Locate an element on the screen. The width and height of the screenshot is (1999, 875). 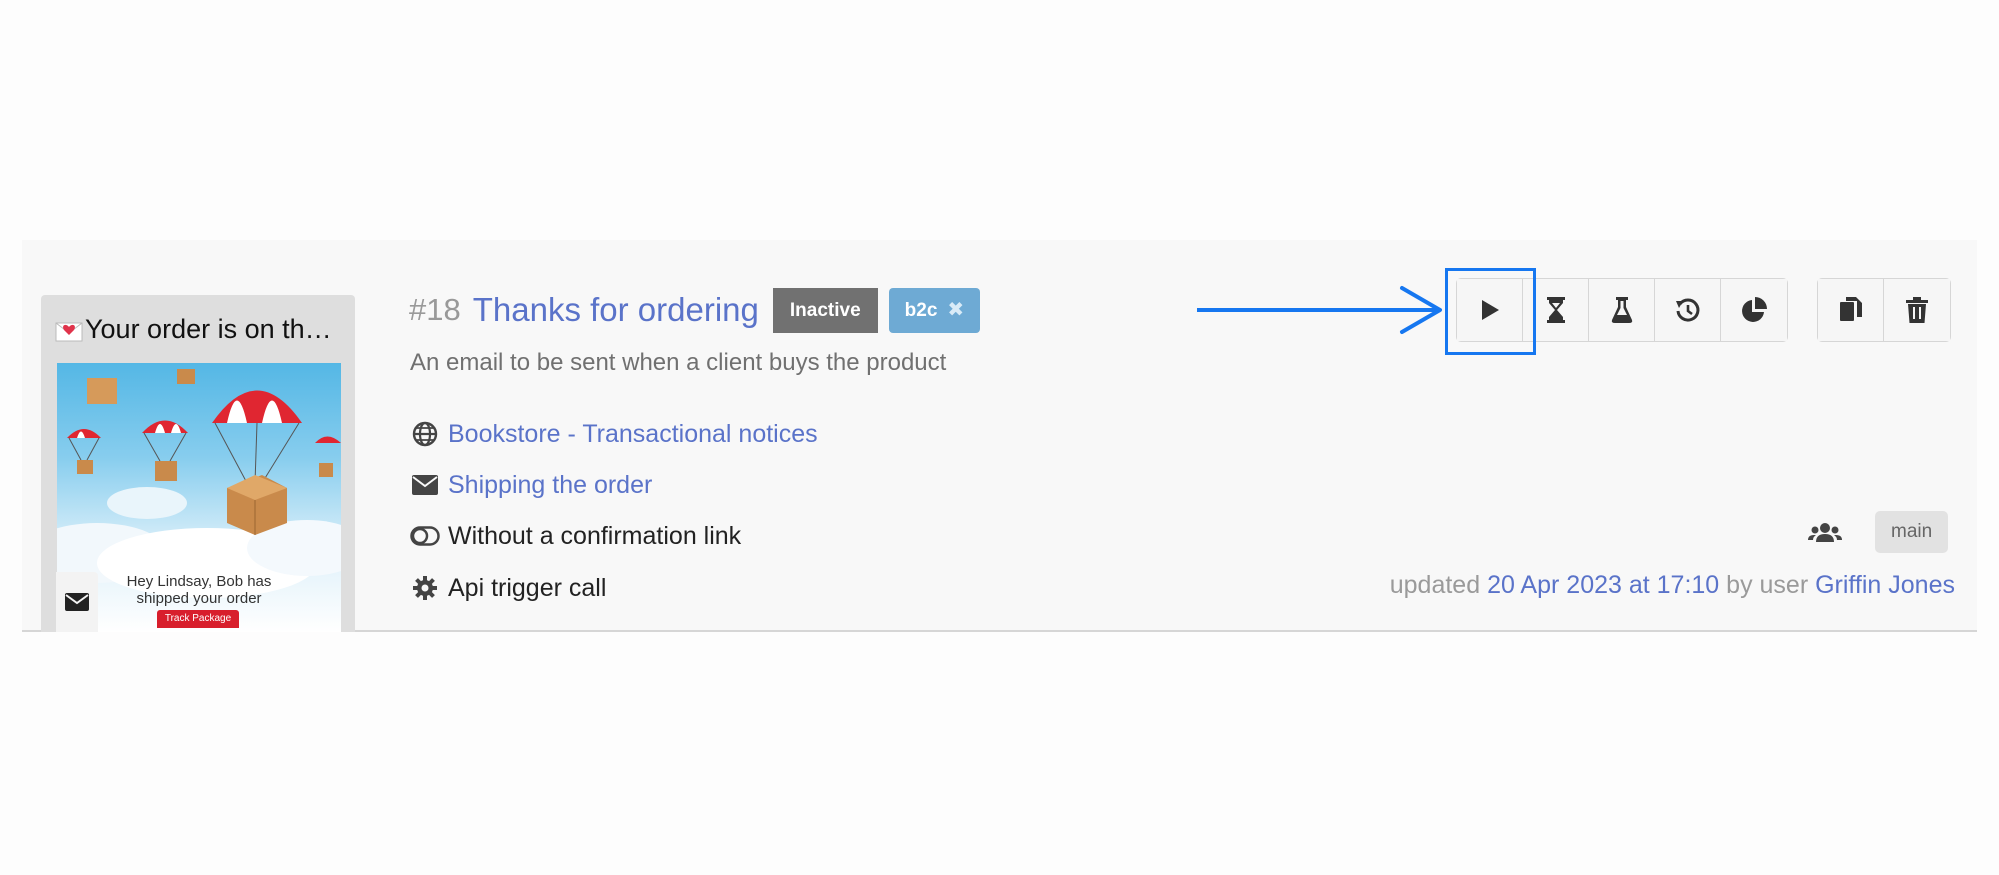
flask-icon is located at coordinates (1621, 310).